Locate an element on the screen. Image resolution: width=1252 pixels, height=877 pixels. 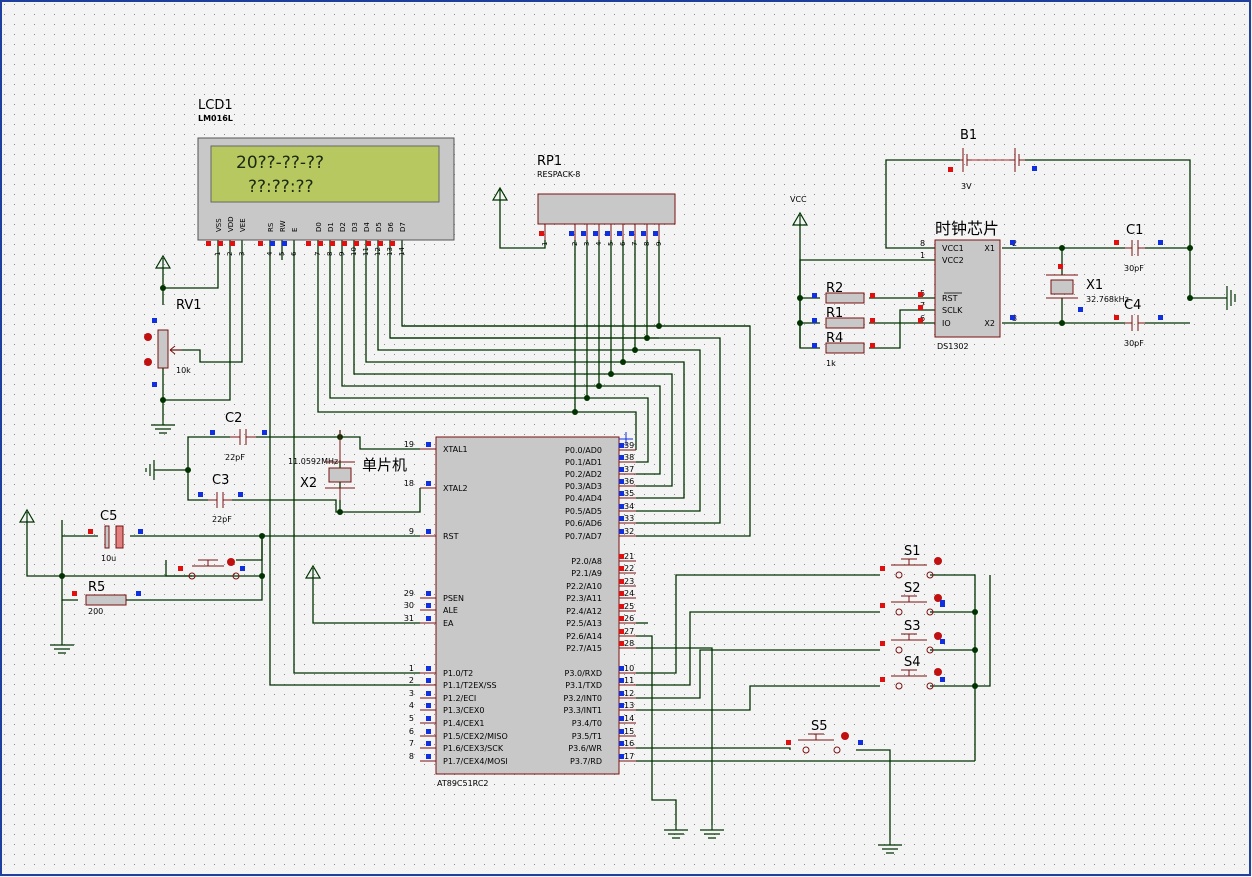
mcu-pin-number: 28 is located at coordinates (629, 643).